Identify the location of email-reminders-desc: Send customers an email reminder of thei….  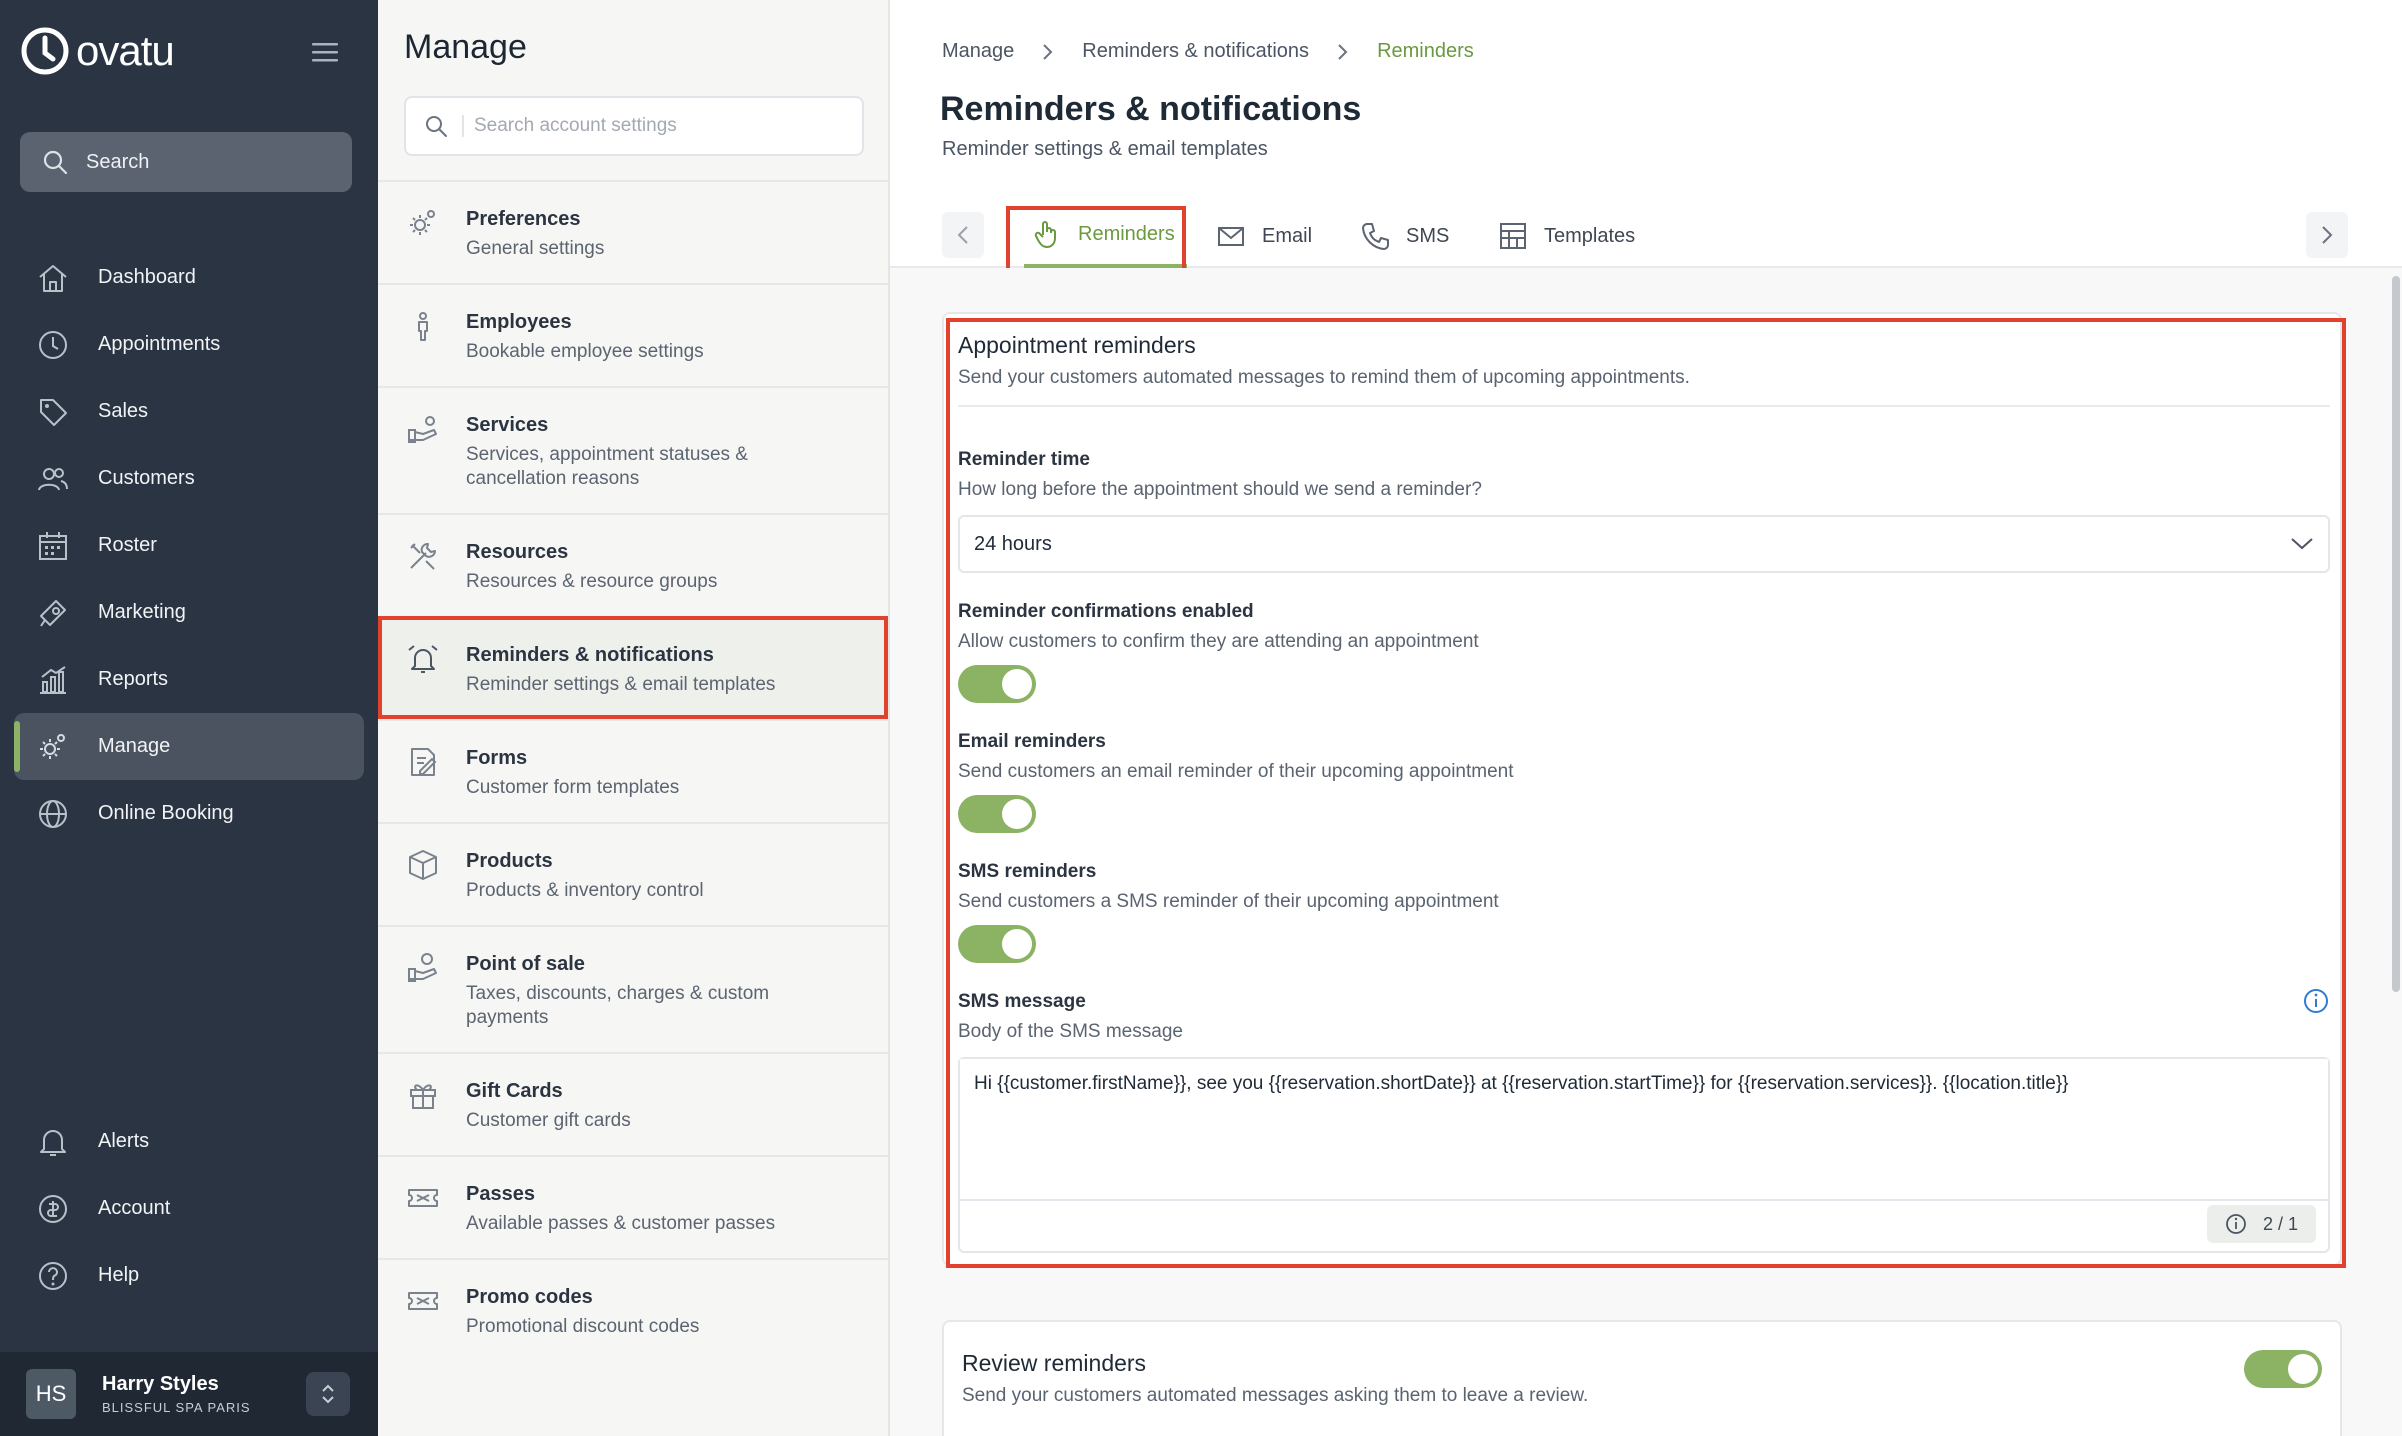
(1236, 771).